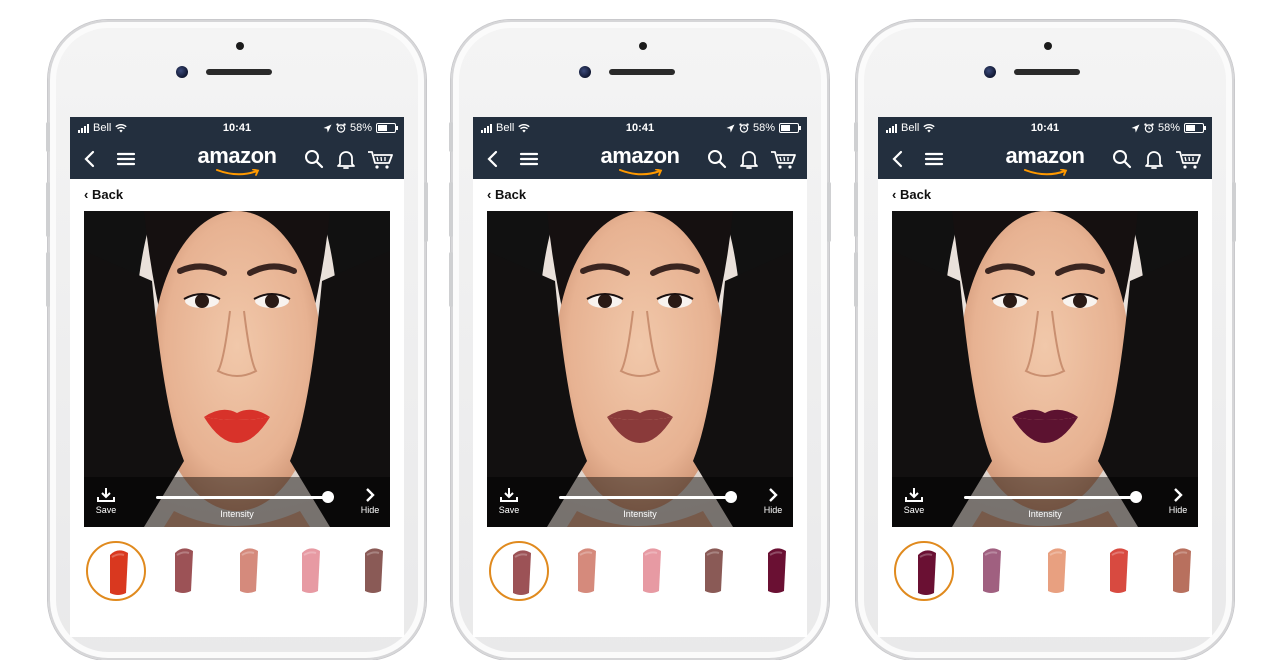 The width and height of the screenshot is (1280, 660). Describe the element at coordinates (1178, 495) in the screenshot. I see `chevron-right-icon` at that location.